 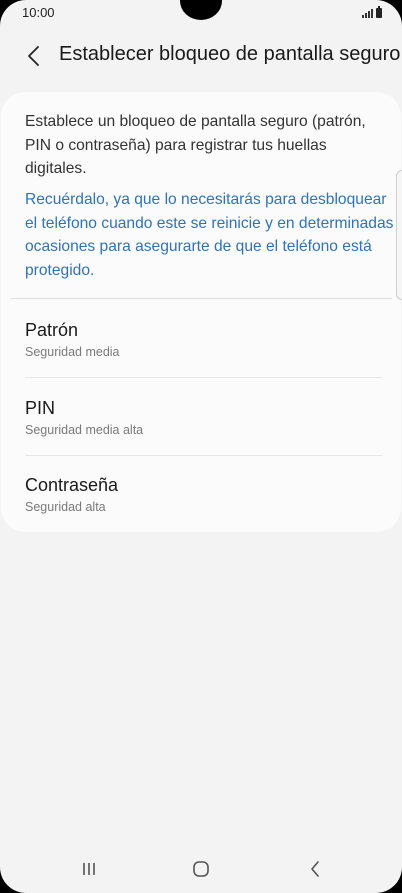 I want to click on option-title: Contraseña, so click(x=72, y=485).